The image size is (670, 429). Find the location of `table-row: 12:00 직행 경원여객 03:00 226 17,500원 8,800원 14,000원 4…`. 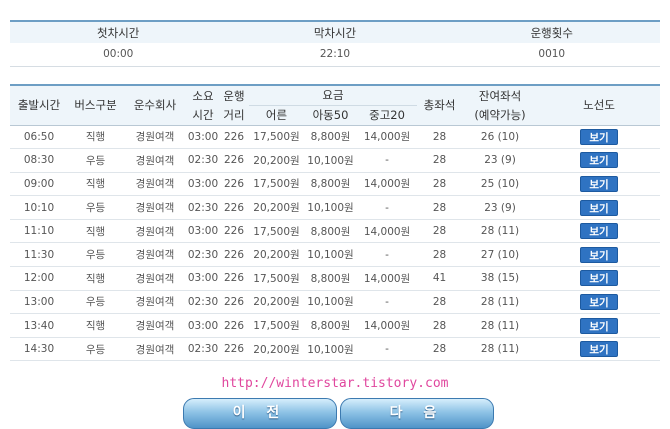

table-row: 12:00 직행 경원여객 03:00 226 17,500원 8,800원 14,000원 4… is located at coordinates (335, 278).